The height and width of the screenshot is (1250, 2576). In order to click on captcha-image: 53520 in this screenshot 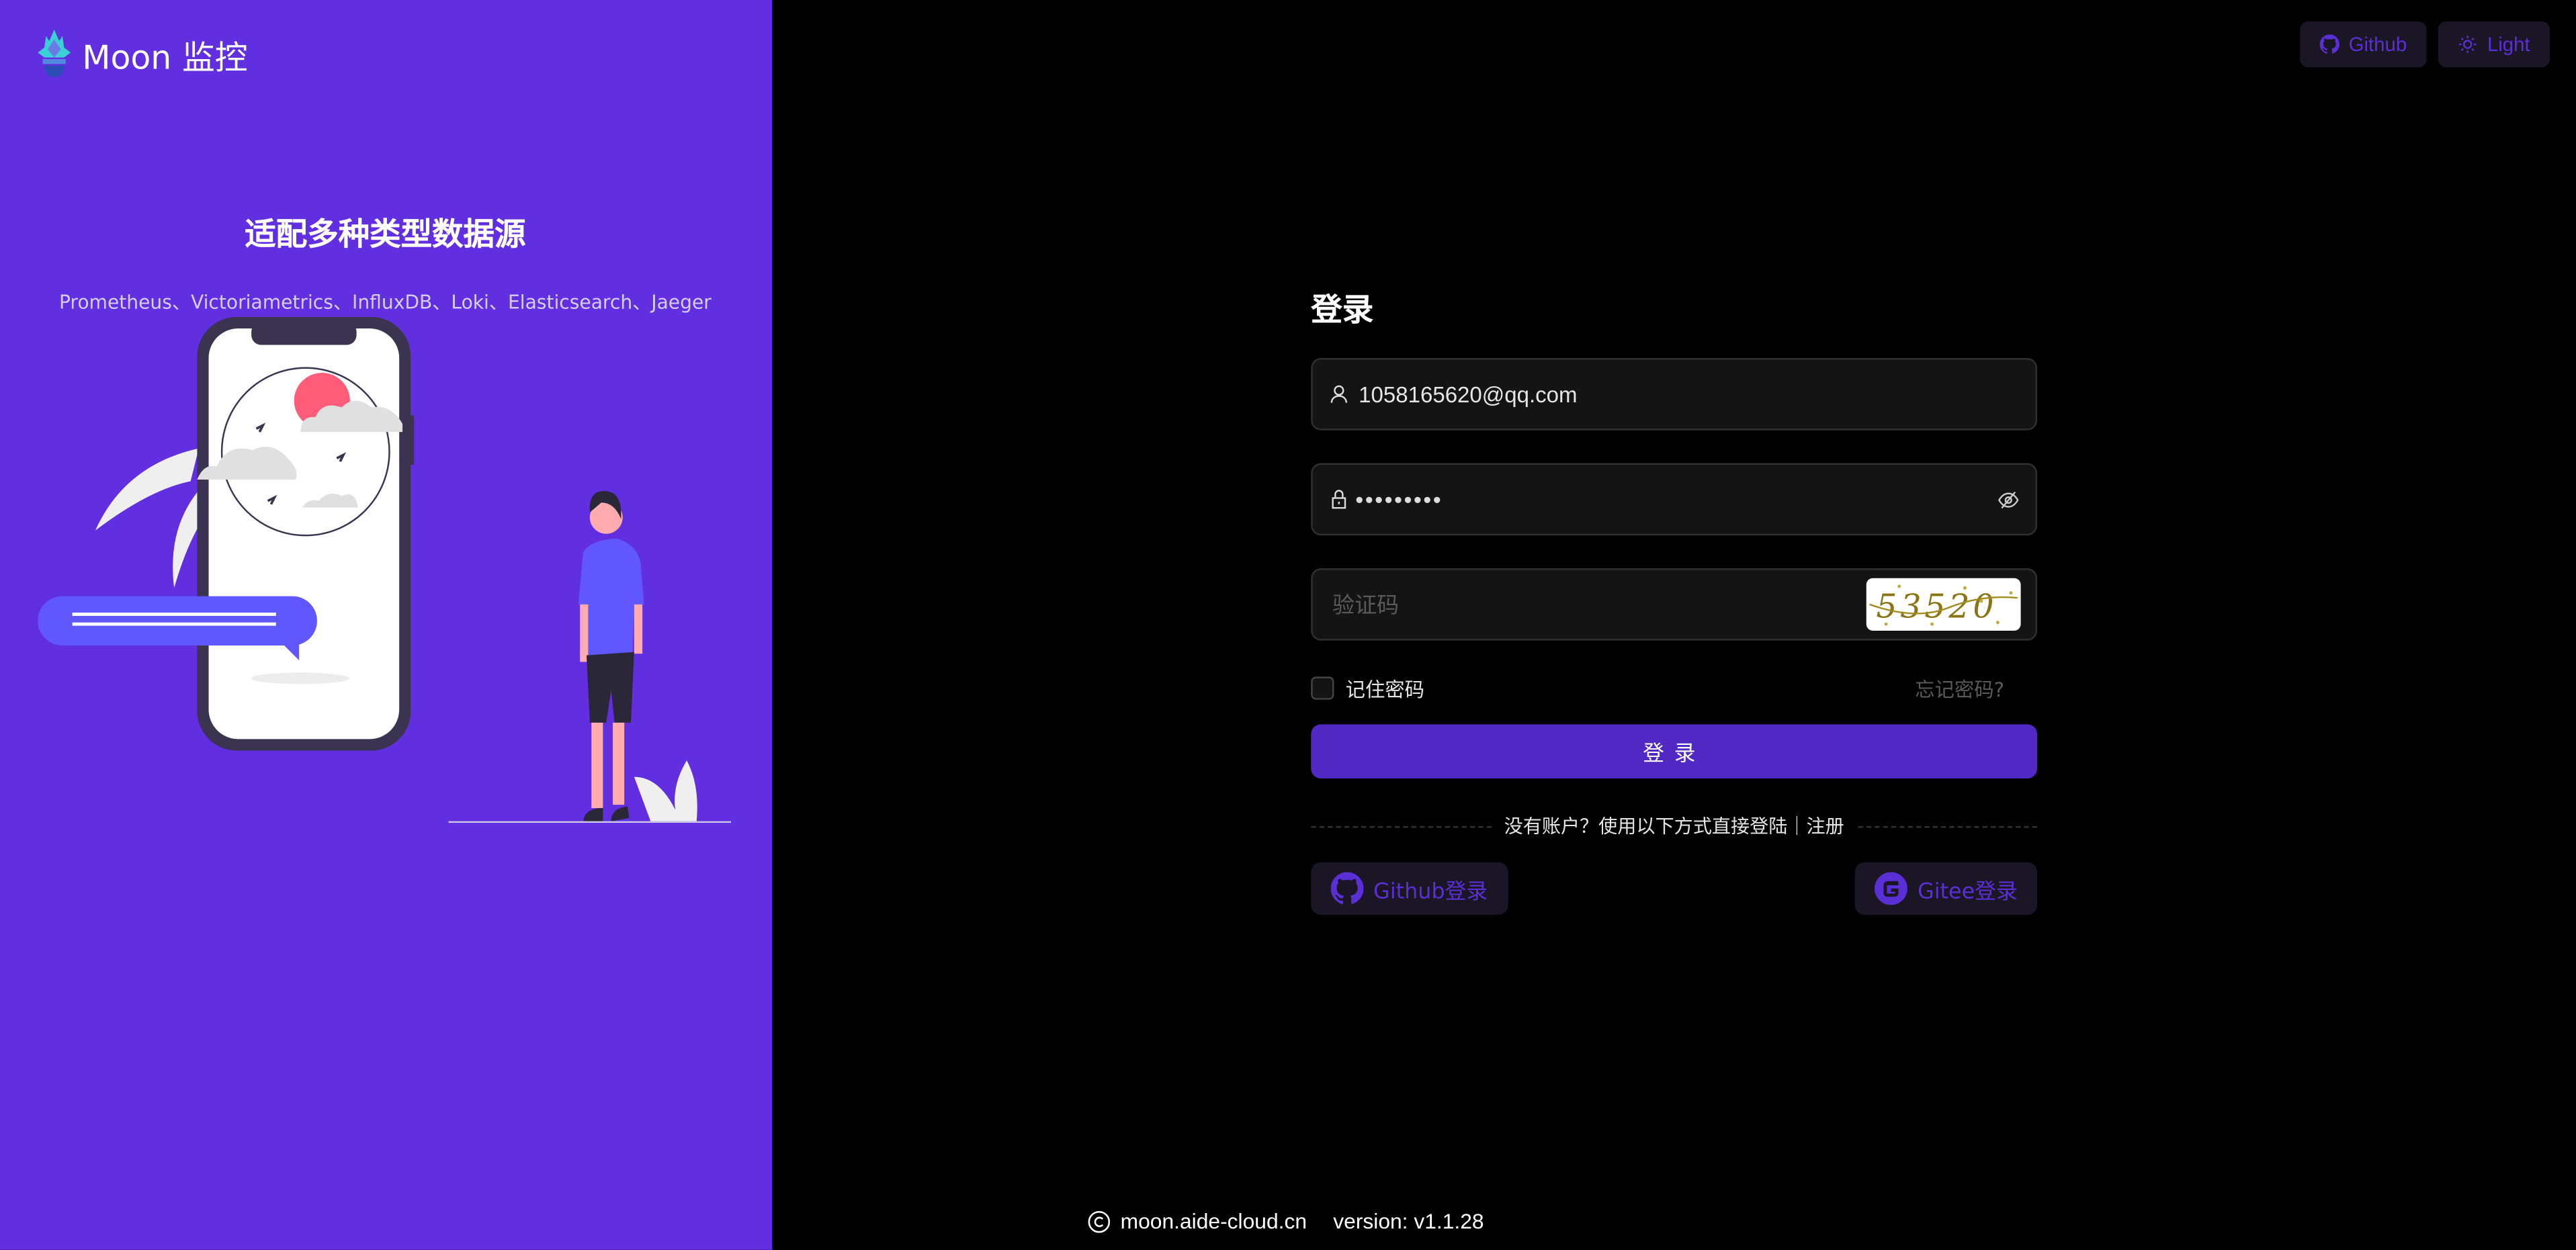, I will do `click(1943, 604)`.